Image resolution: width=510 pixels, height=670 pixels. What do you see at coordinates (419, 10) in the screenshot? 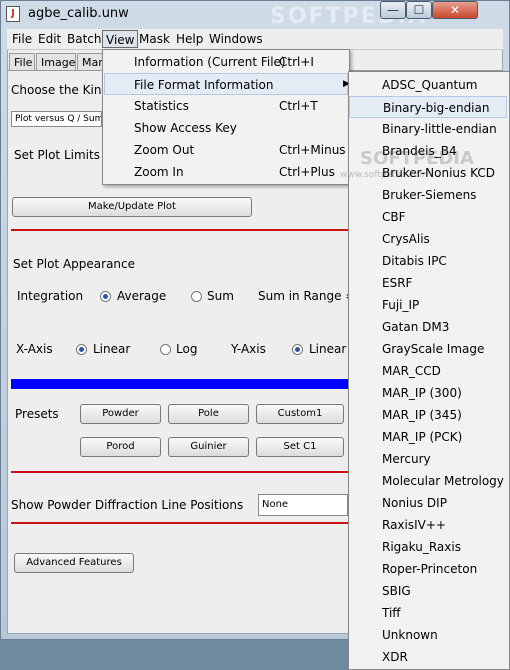
I see `maximize-button: ☐` at bounding box center [419, 10].